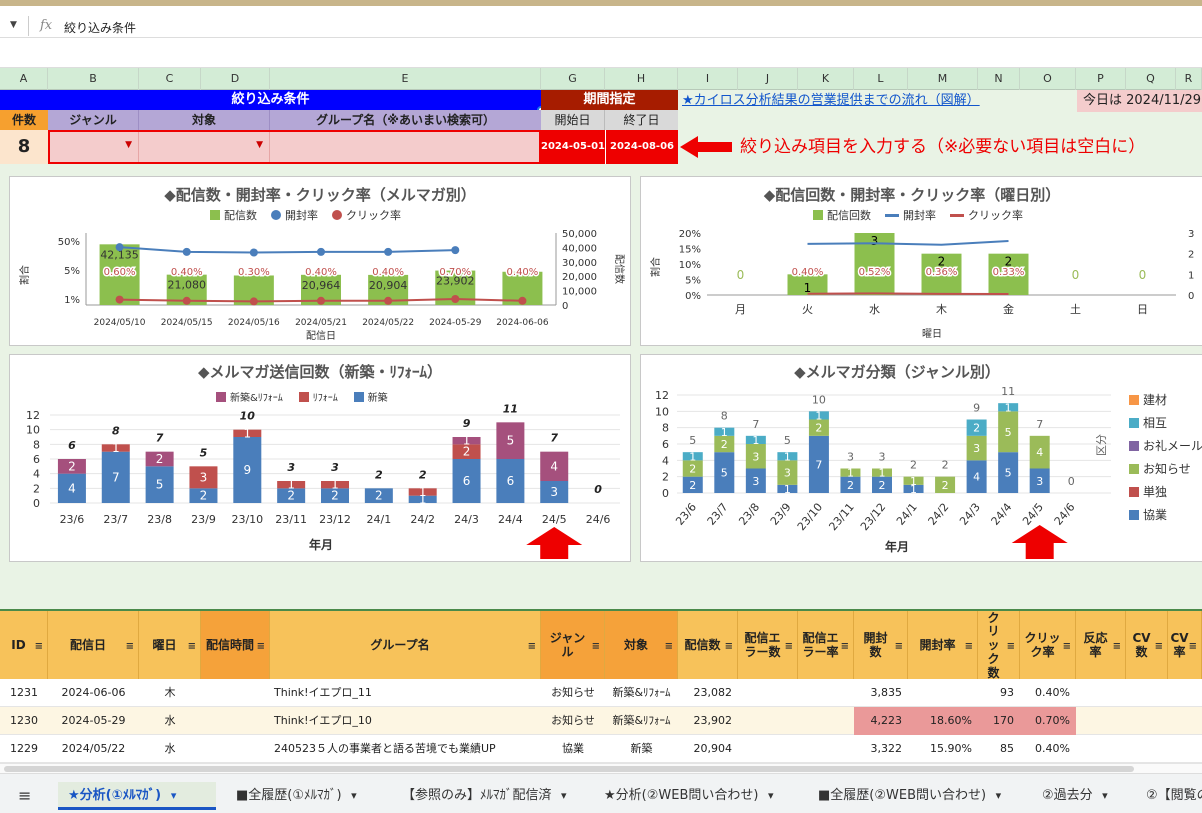 This screenshot has height=813, width=1202. I want to click on formula-content: 絞り込み条件, so click(100, 27).